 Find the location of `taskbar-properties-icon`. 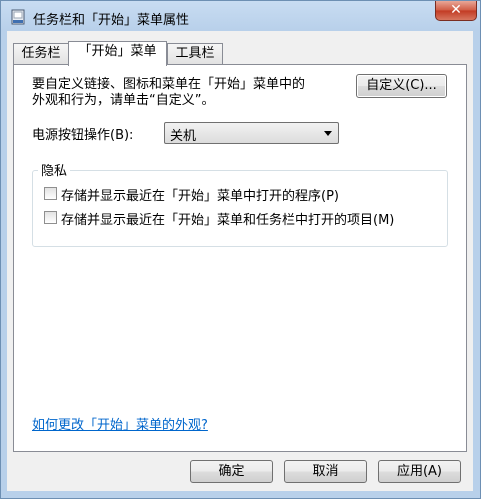

taskbar-properties-icon is located at coordinates (18, 17).